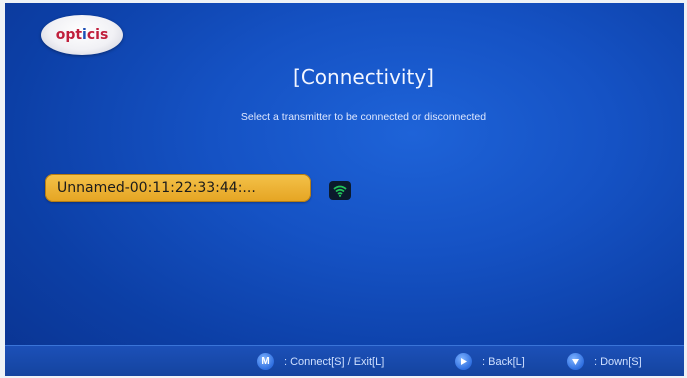  What do you see at coordinates (575, 361) in the screenshot?
I see `down-arrow-key-icon` at bounding box center [575, 361].